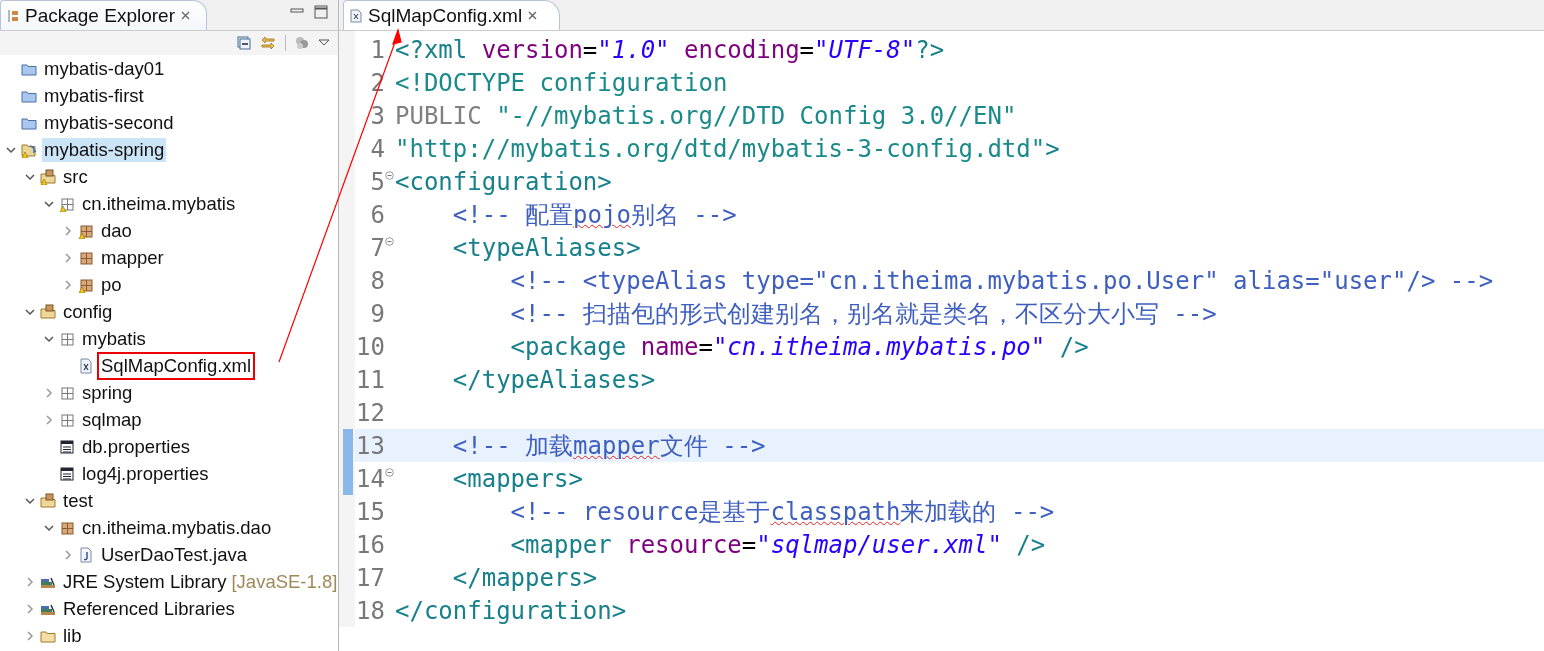 The image size is (1544, 651). What do you see at coordinates (511, 610) in the screenshot?
I see `code-line: </configuration>` at bounding box center [511, 610].